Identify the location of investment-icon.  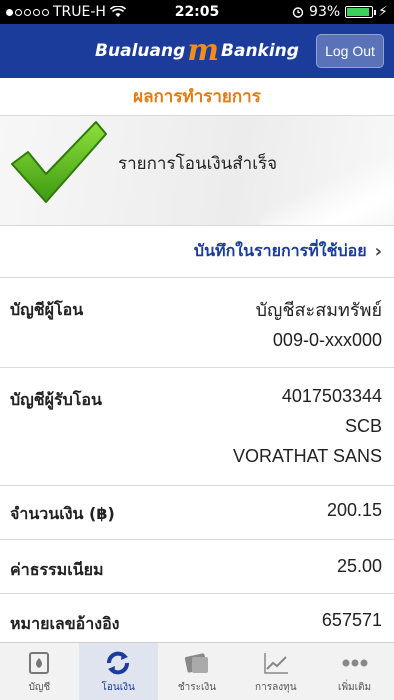
(276, 663).